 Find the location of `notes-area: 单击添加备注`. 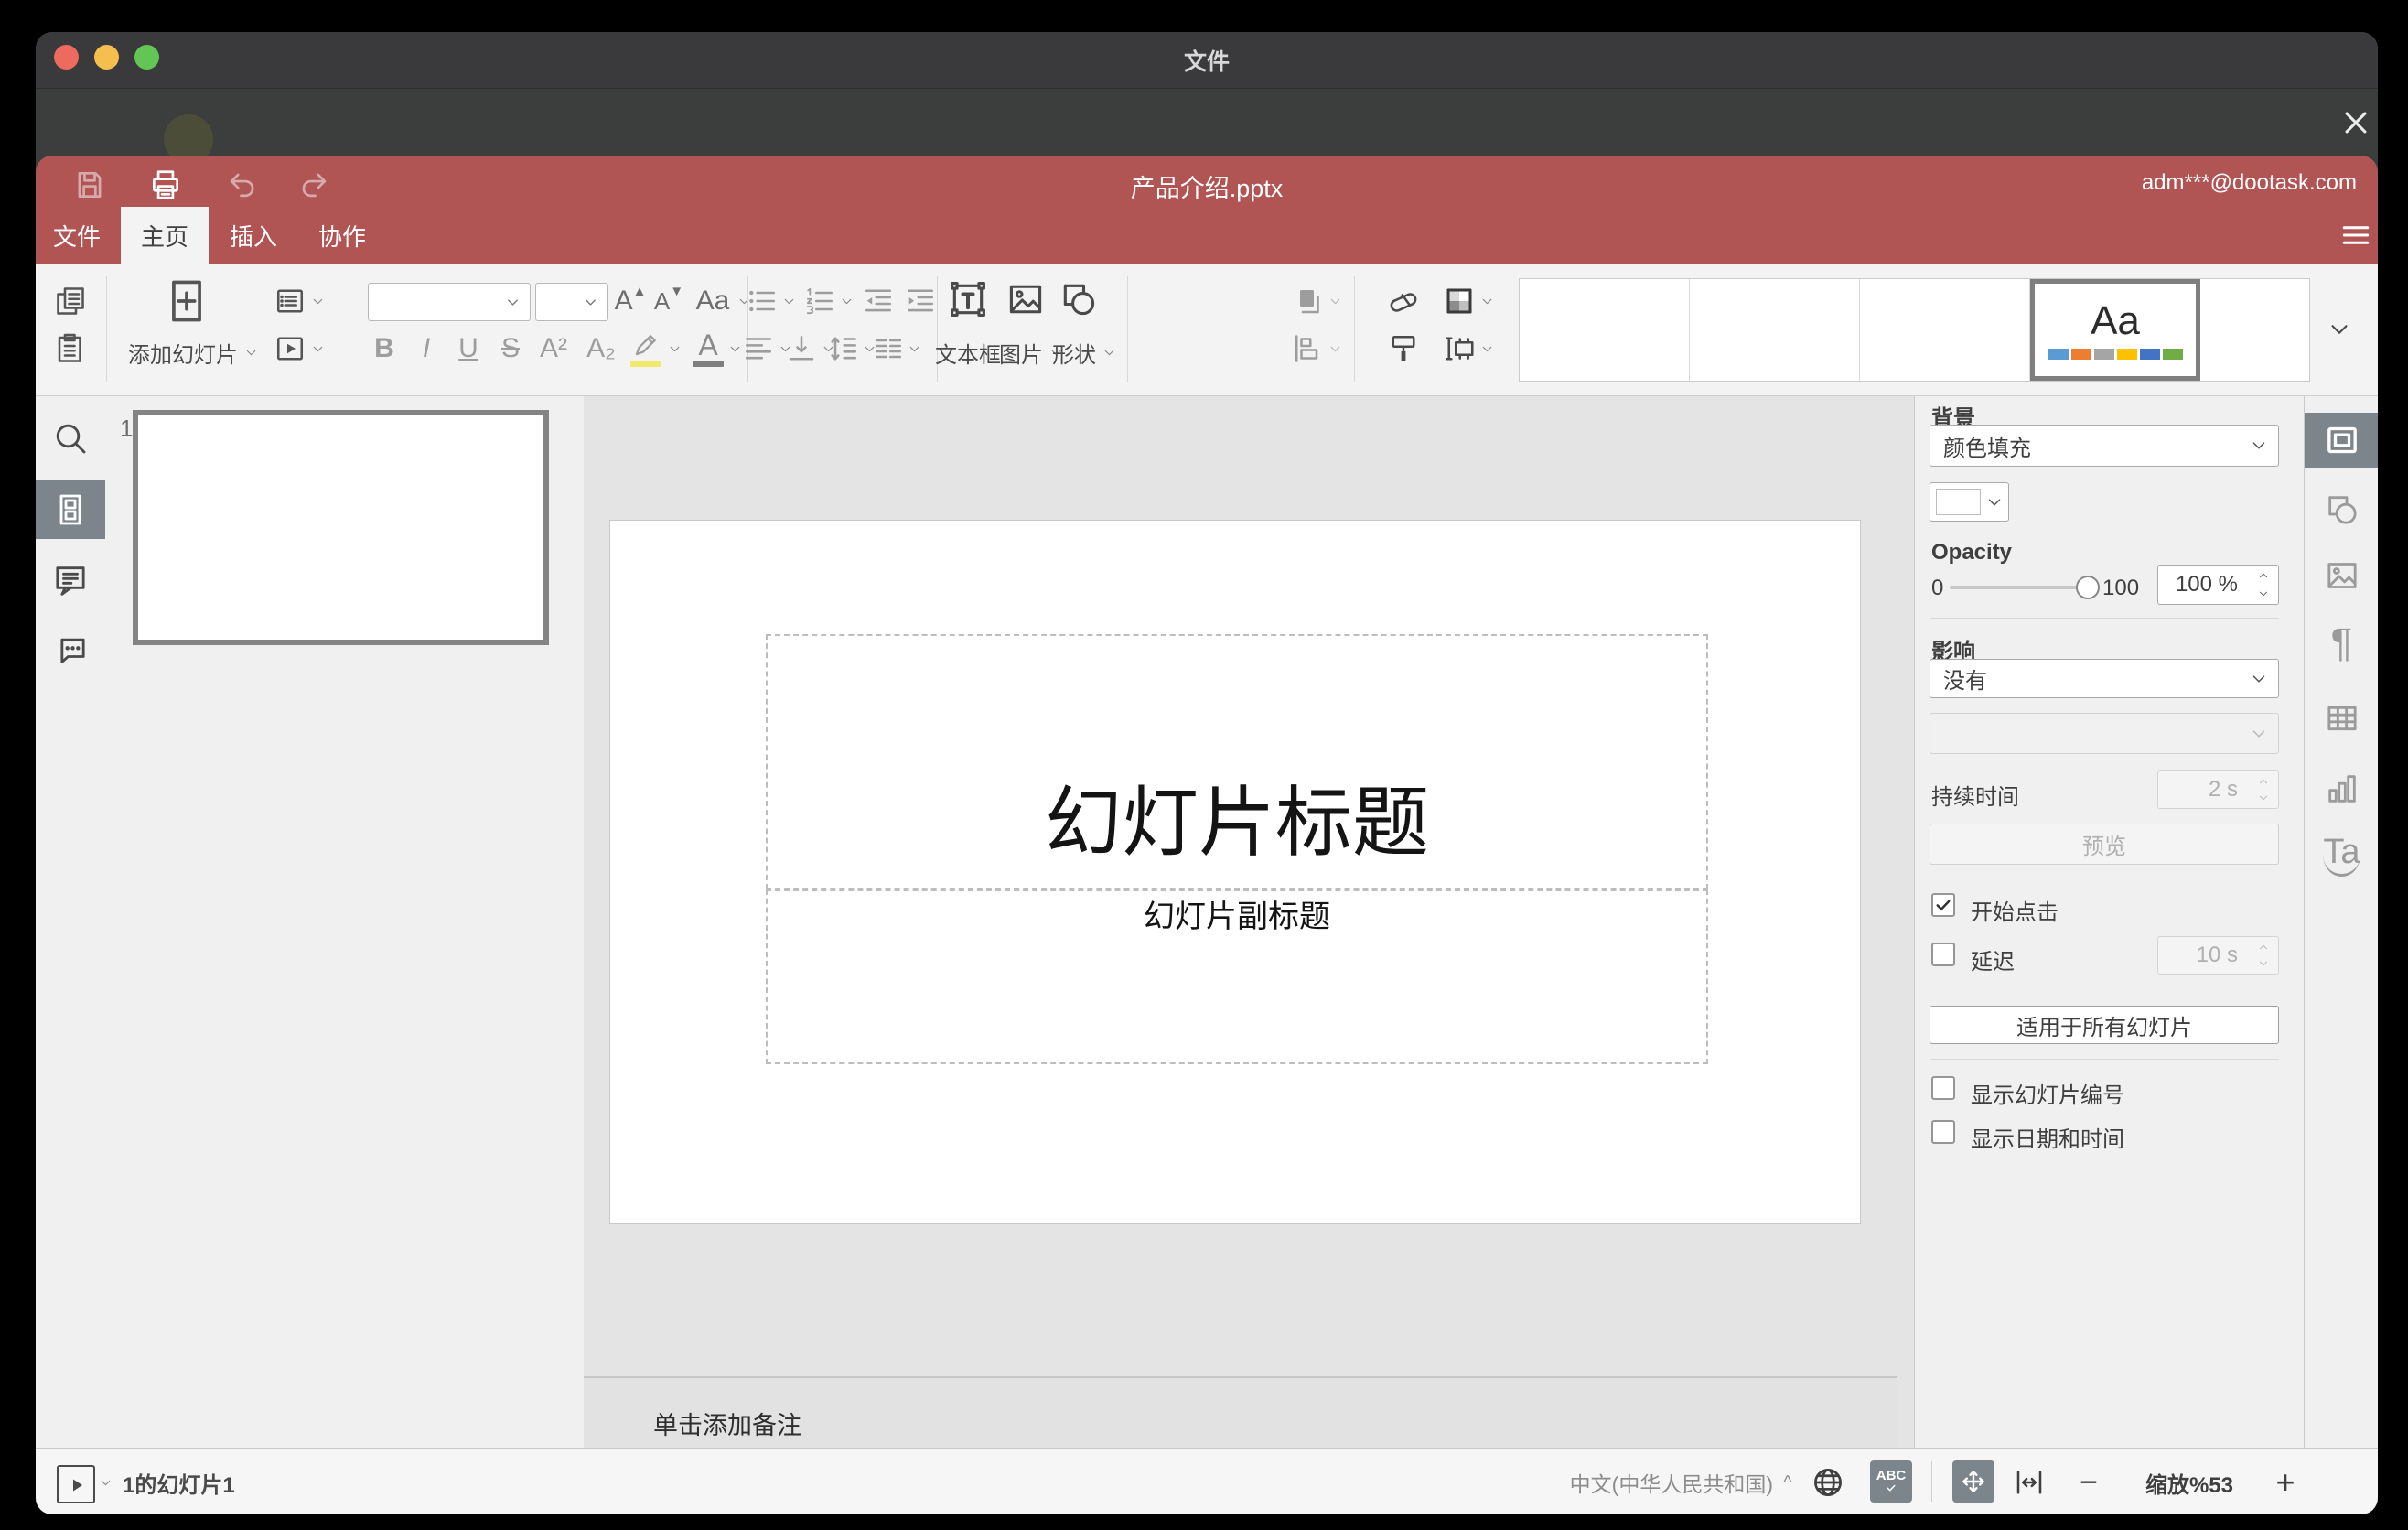

notes-area: 单击添加备注 is located at coordinates (1240, 1413).